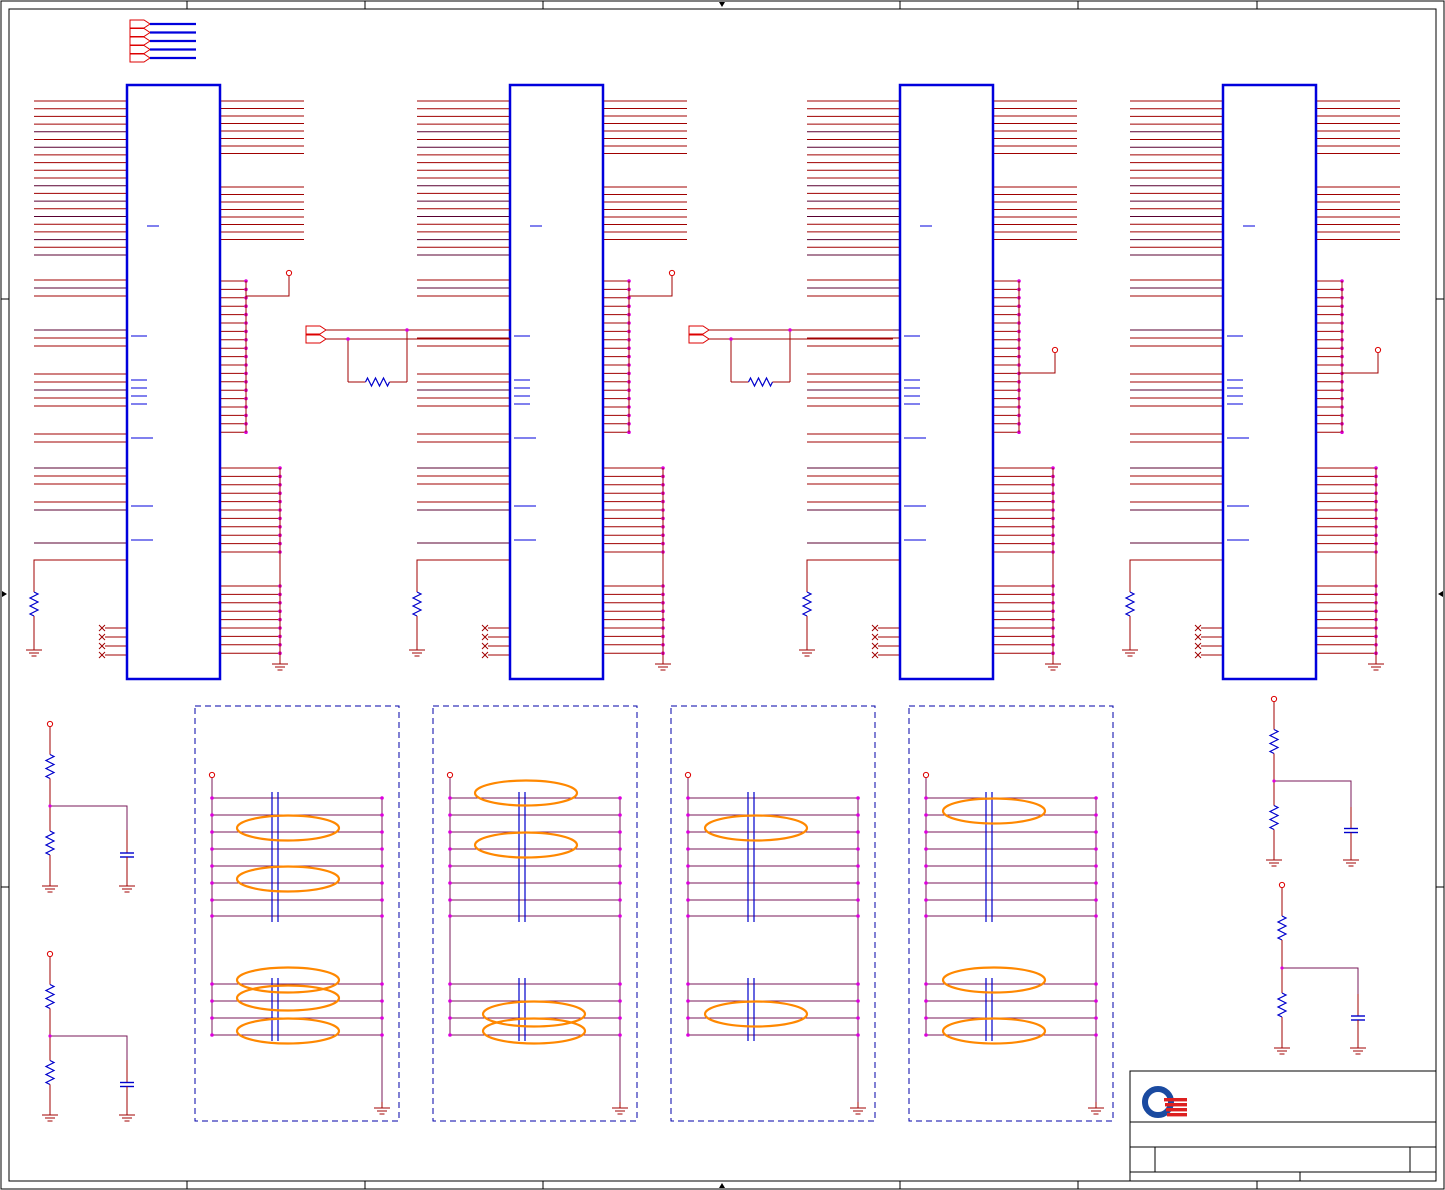  Describe the element at coordinates (407, 356) in the screenshot. I see `clock-termination` at that location.